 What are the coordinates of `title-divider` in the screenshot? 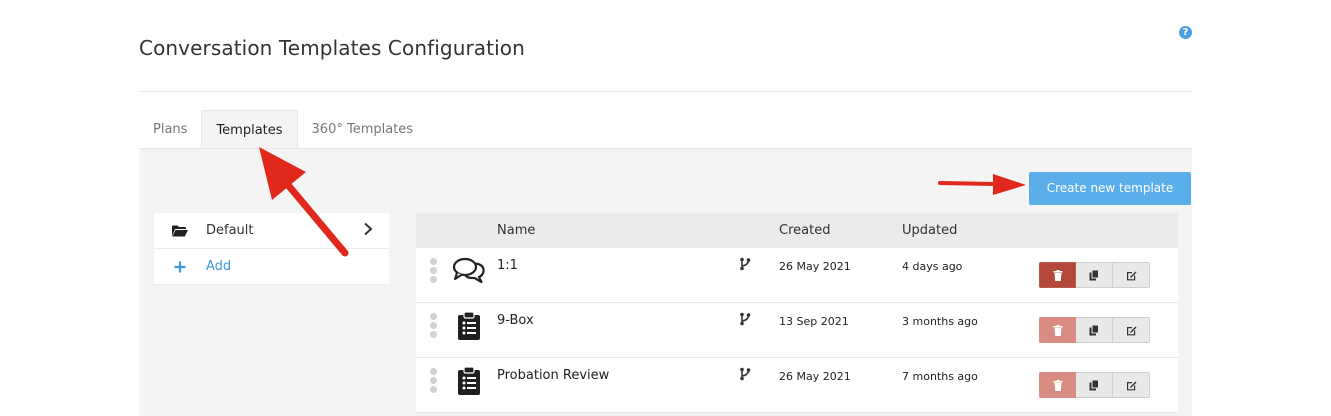 It's located at (665, 91).